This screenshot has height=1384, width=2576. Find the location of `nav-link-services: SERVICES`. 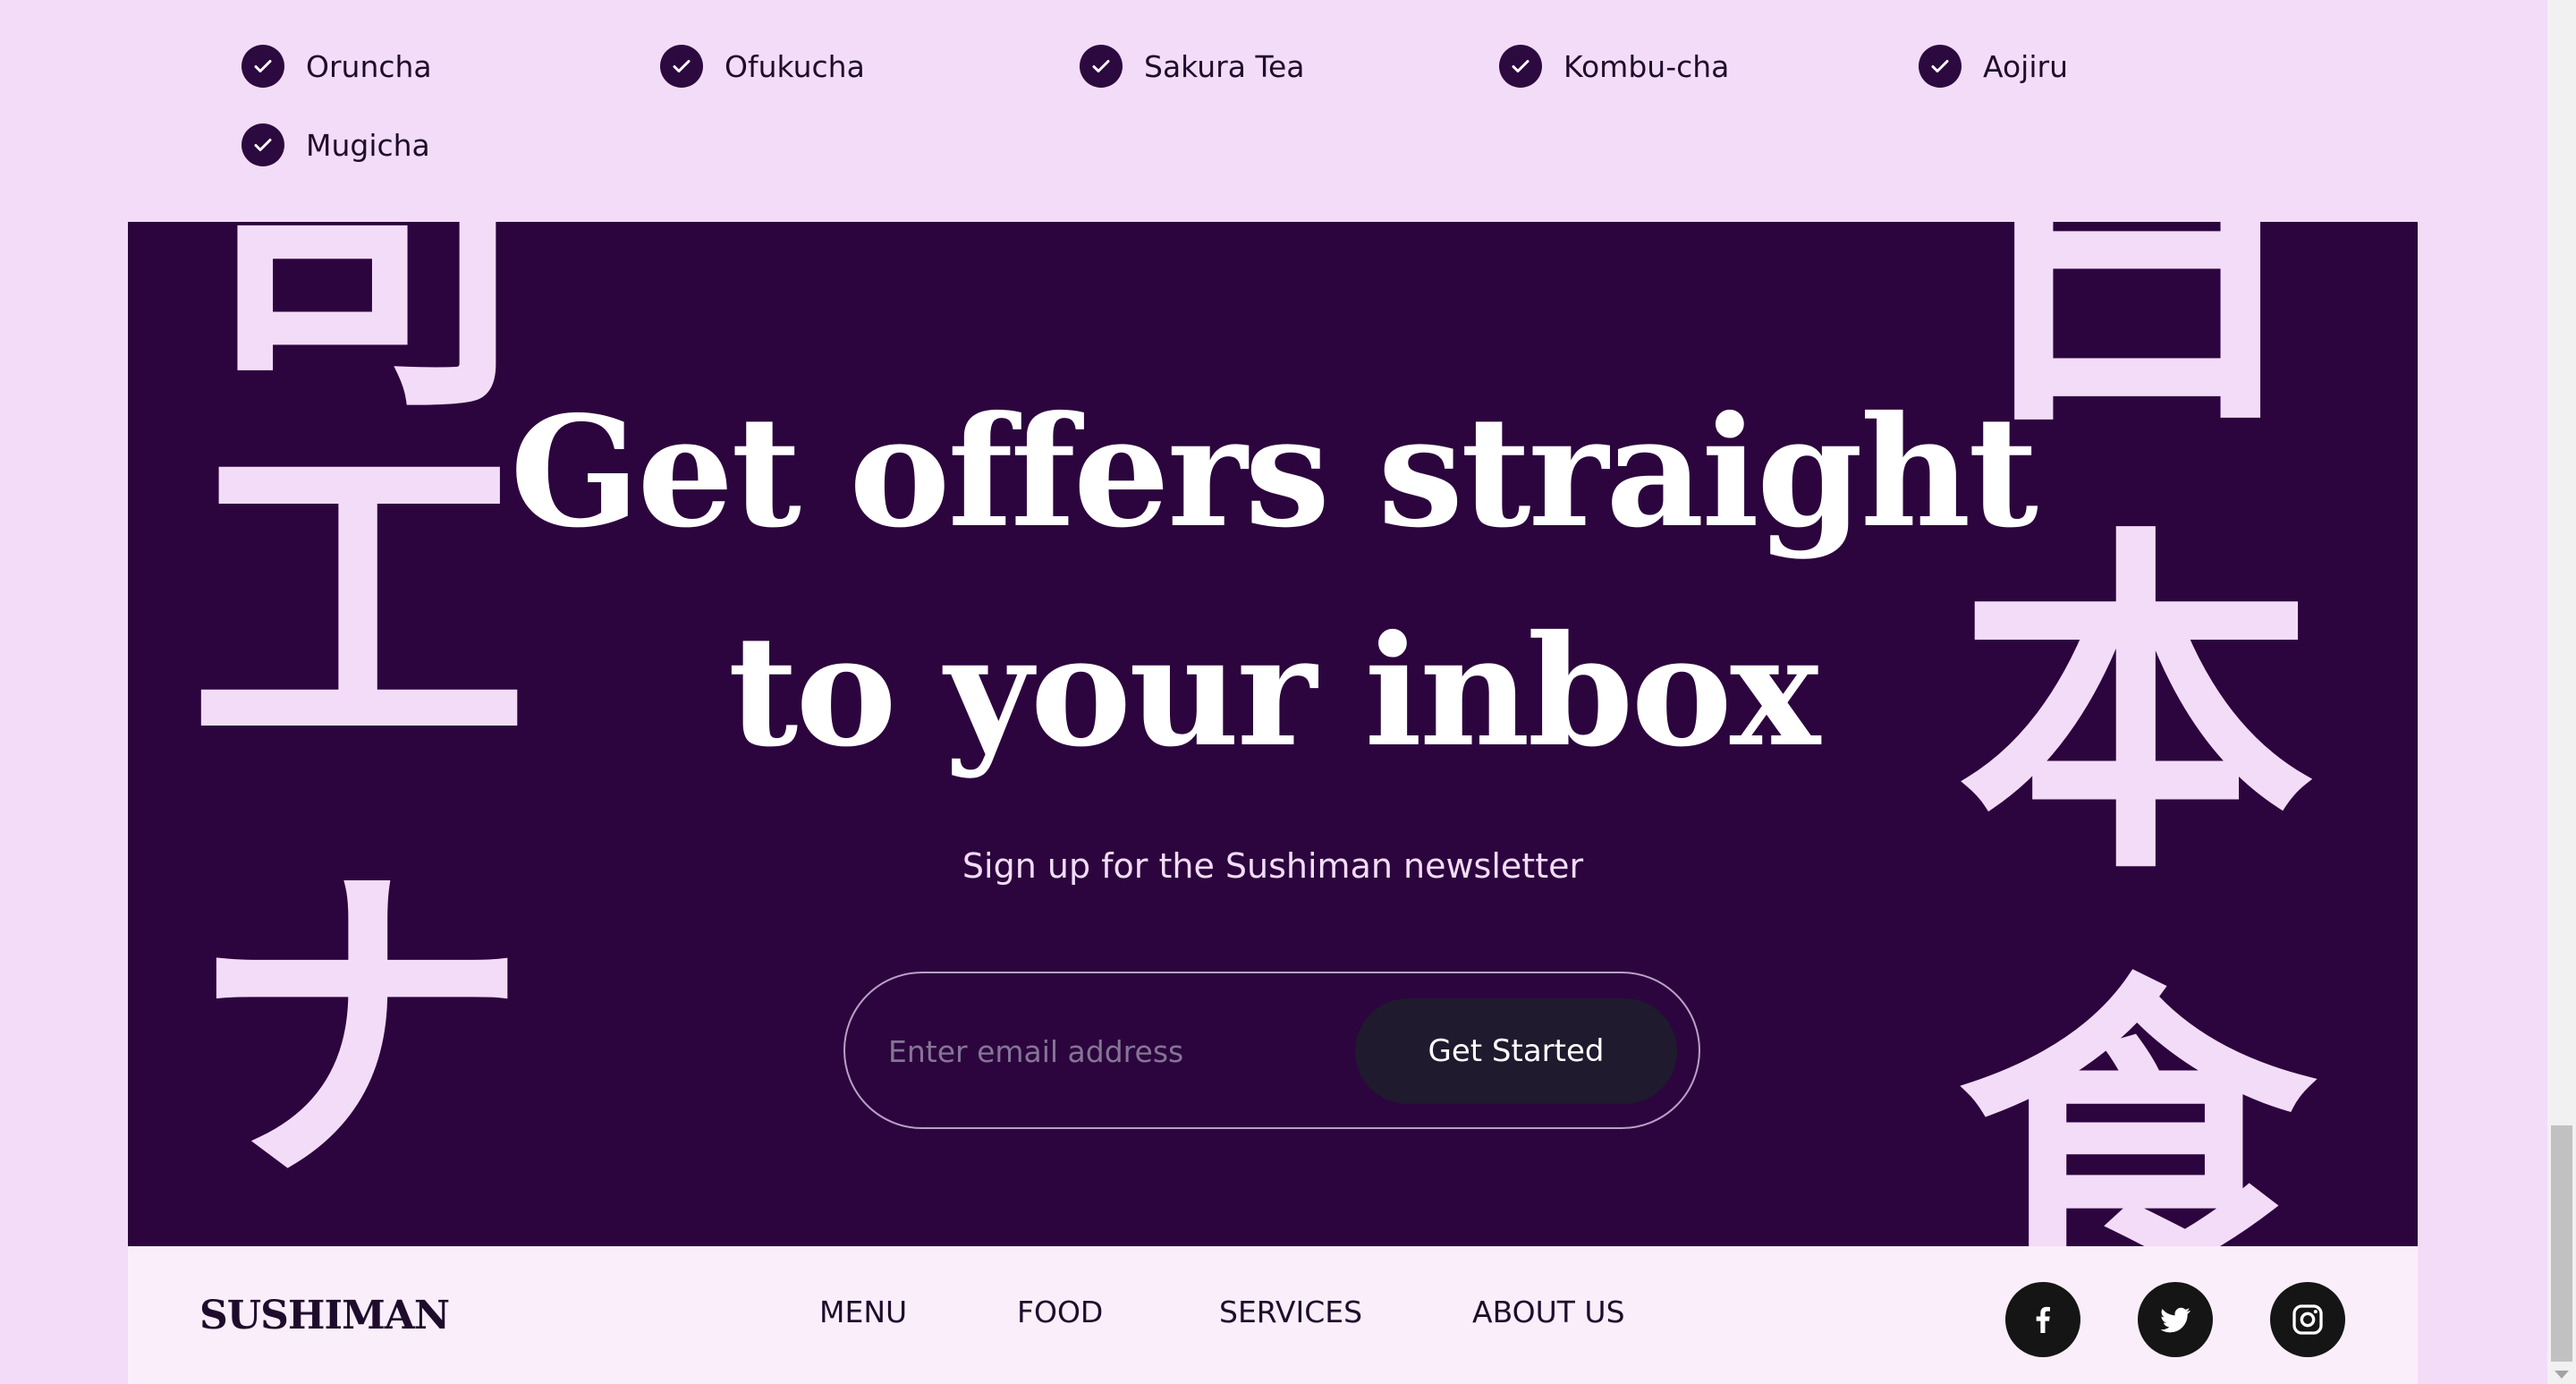

nav-link-services: SERVICES is located at coordinates (1290, 1312).